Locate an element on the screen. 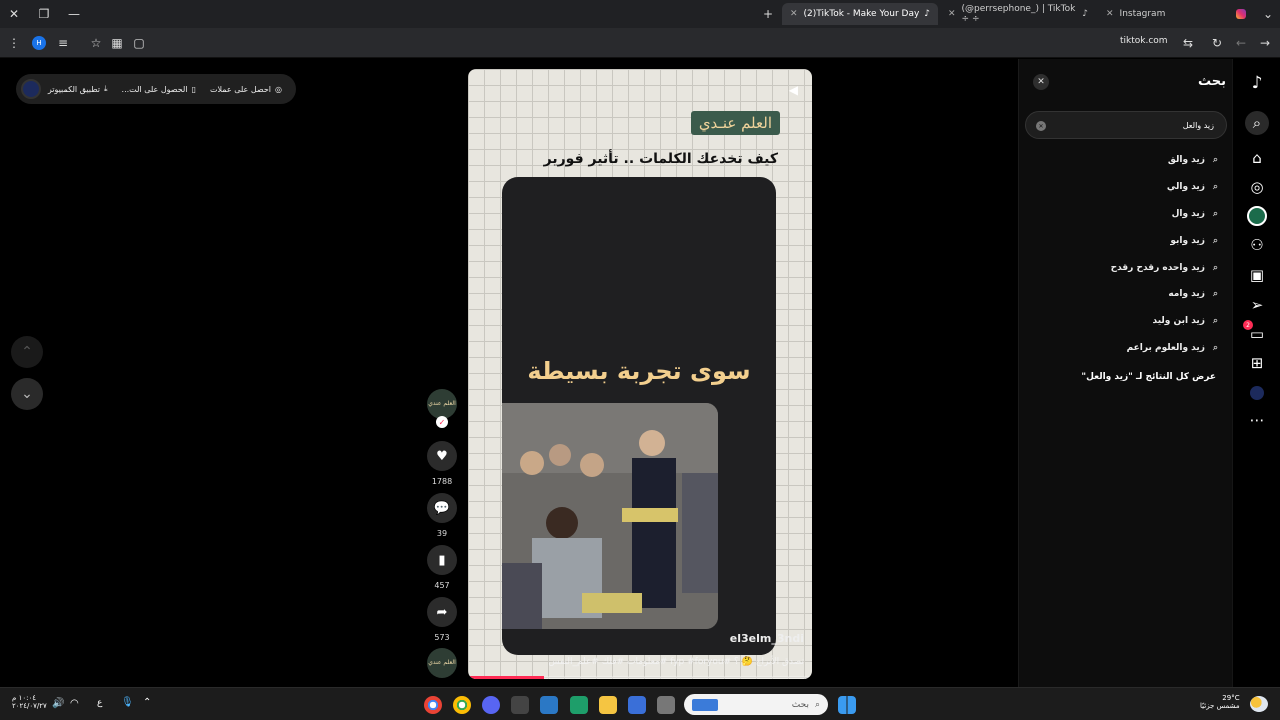  minimize-window-icon: — is located at coordinates (74, 14).